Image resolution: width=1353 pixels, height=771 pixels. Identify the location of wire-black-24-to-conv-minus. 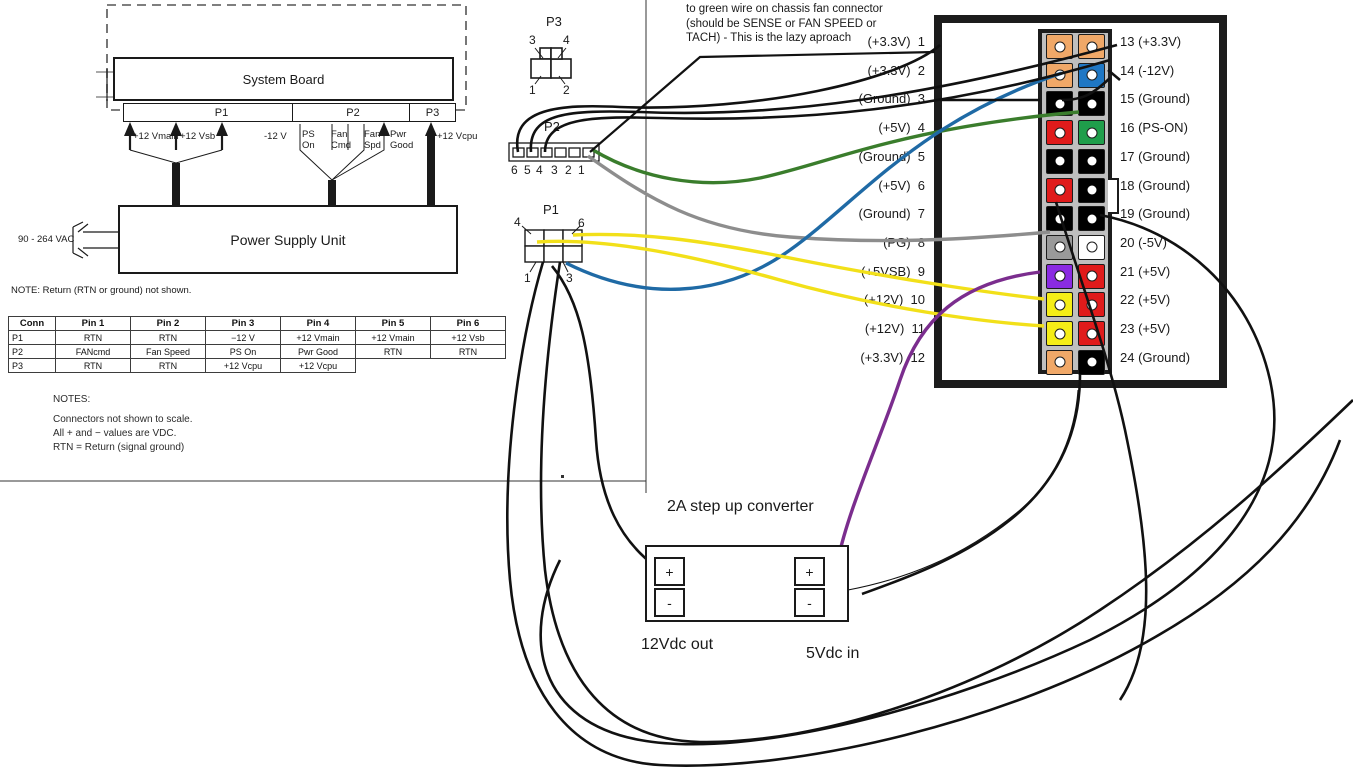
(971, 484).